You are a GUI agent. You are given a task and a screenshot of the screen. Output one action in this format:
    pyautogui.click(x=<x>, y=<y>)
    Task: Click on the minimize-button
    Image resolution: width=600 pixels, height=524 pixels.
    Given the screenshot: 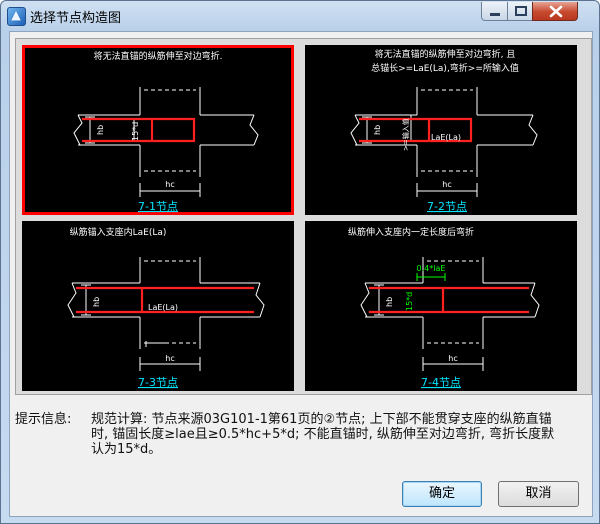 What is the action you would take?
    pyautogui.click(x=494, y=11)
    